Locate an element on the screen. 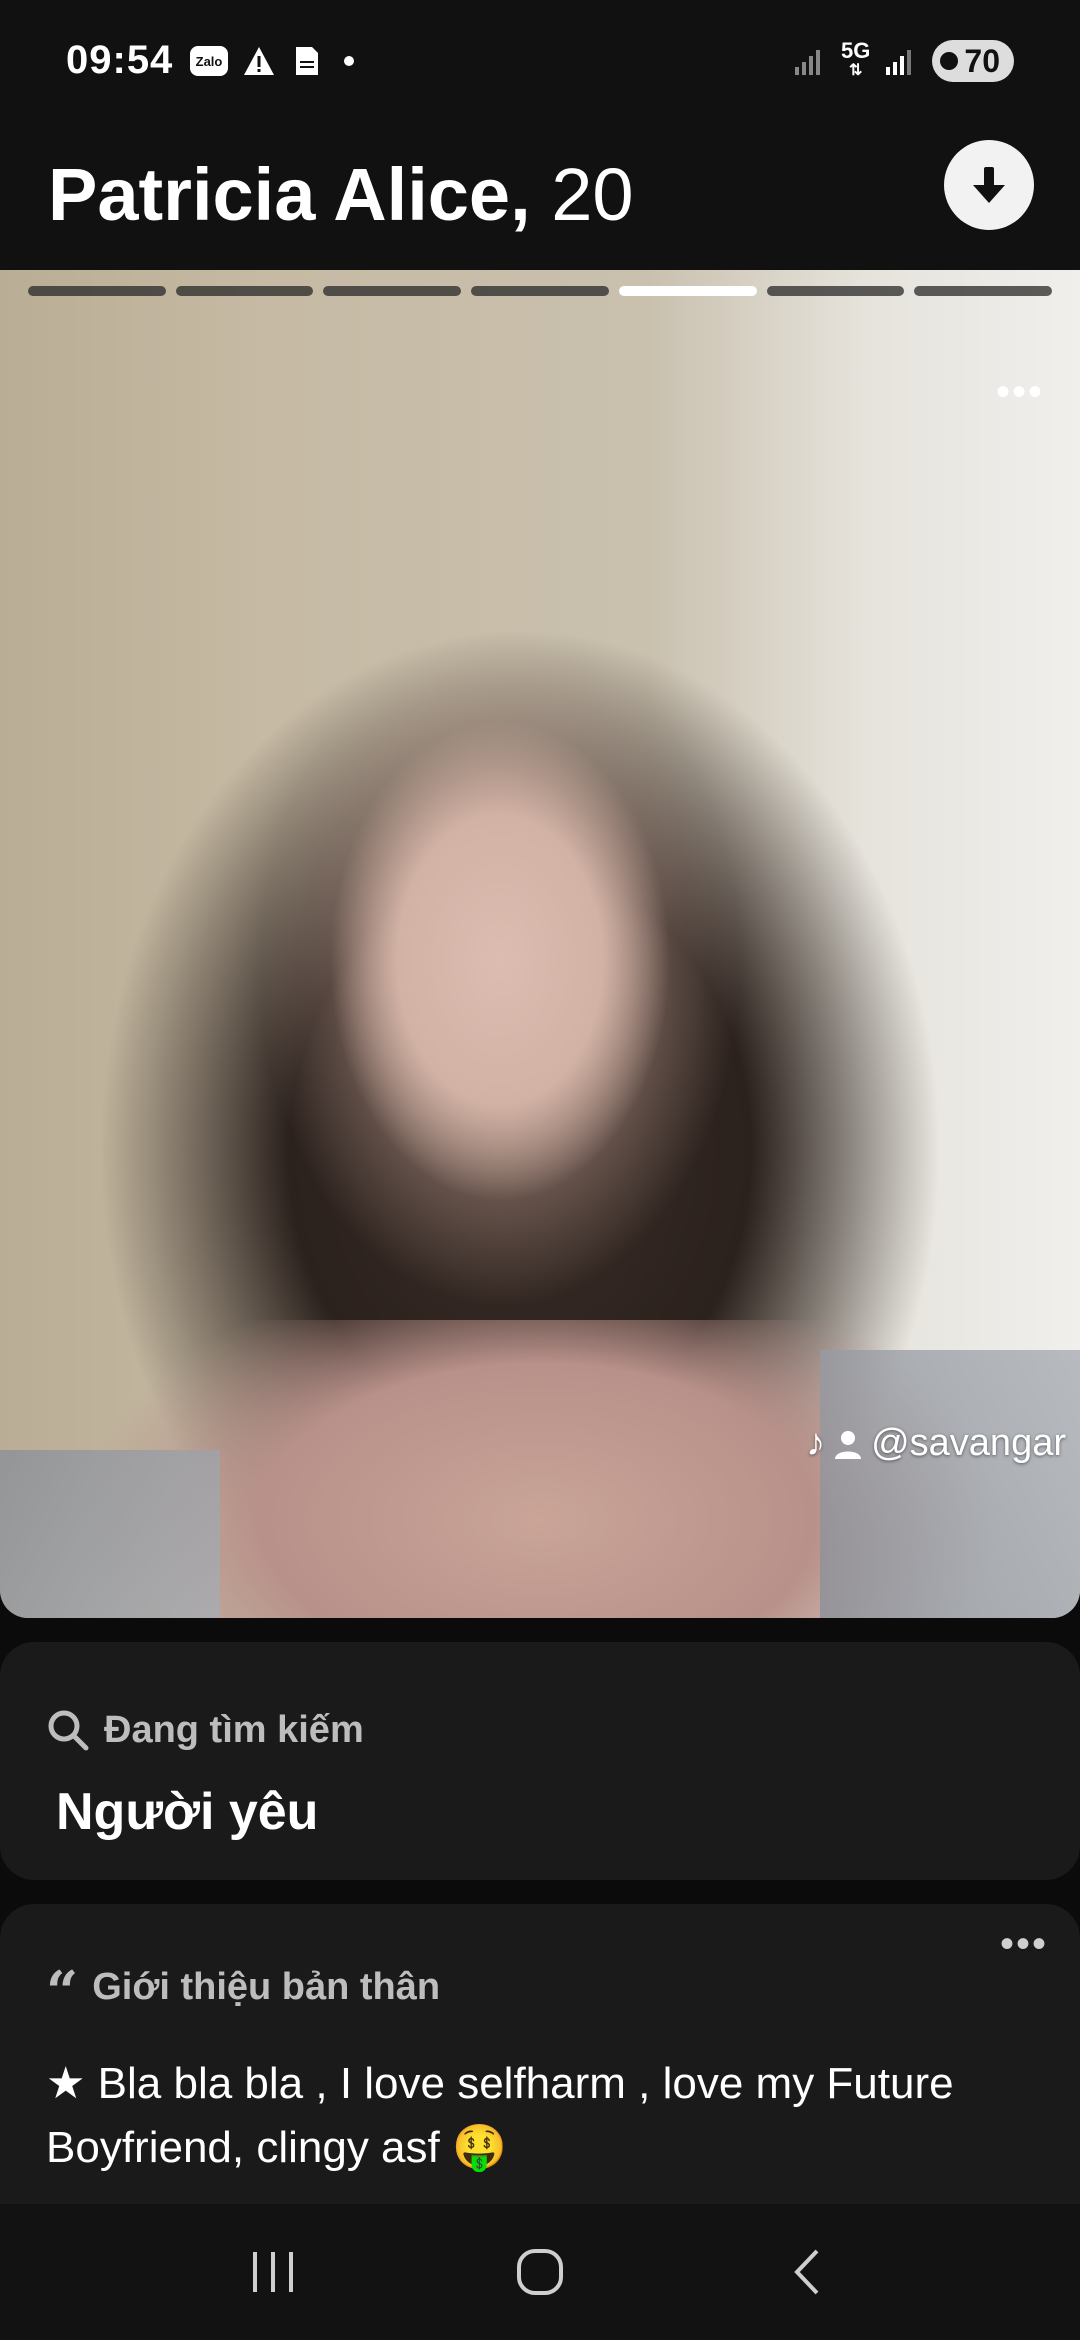  about-label-row: “ Giới thiệu bản thân is located at coordinates (243, 1992).